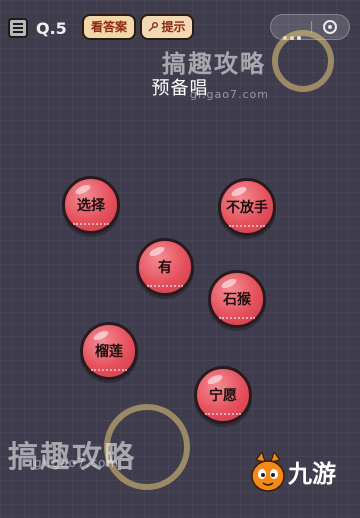  Describe the element at coordinates (91, 205) in the screenshot. I see `word-bubble: 选择` at that location.